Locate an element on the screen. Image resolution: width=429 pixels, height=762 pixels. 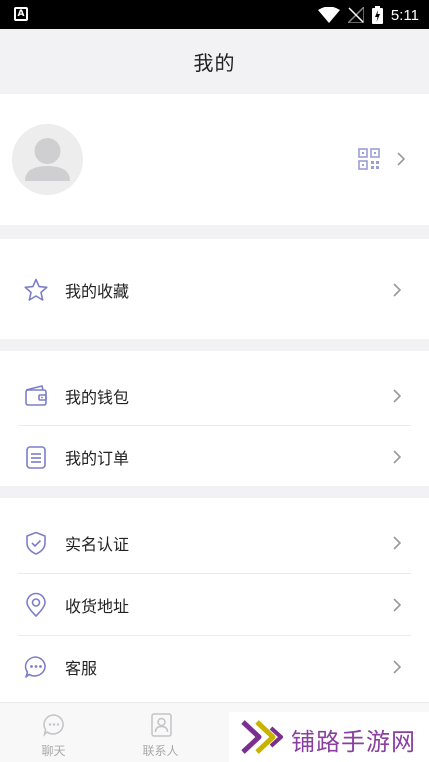
watermark: 铺路手游网 is located at coordinates (329, 737).